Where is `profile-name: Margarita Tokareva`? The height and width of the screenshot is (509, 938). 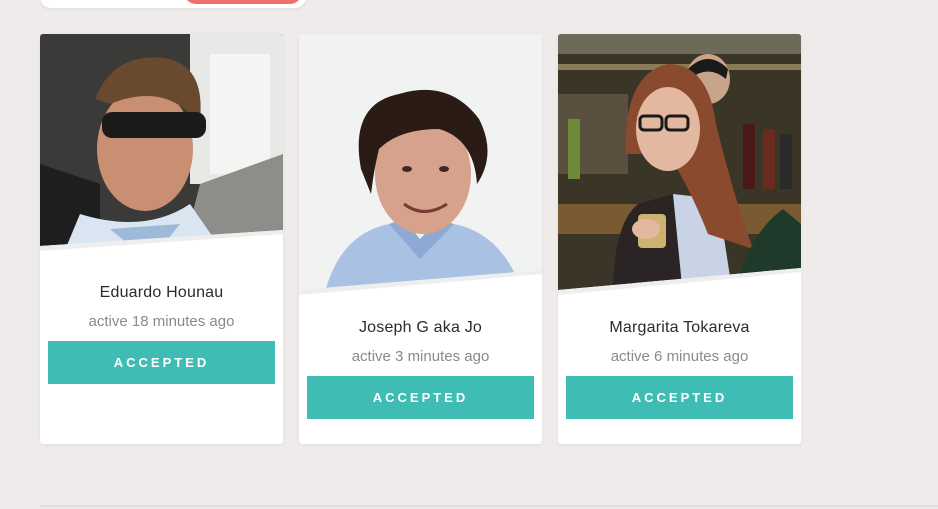
profile-name: Margarita Tokareva is located at coordinates (679, 327).